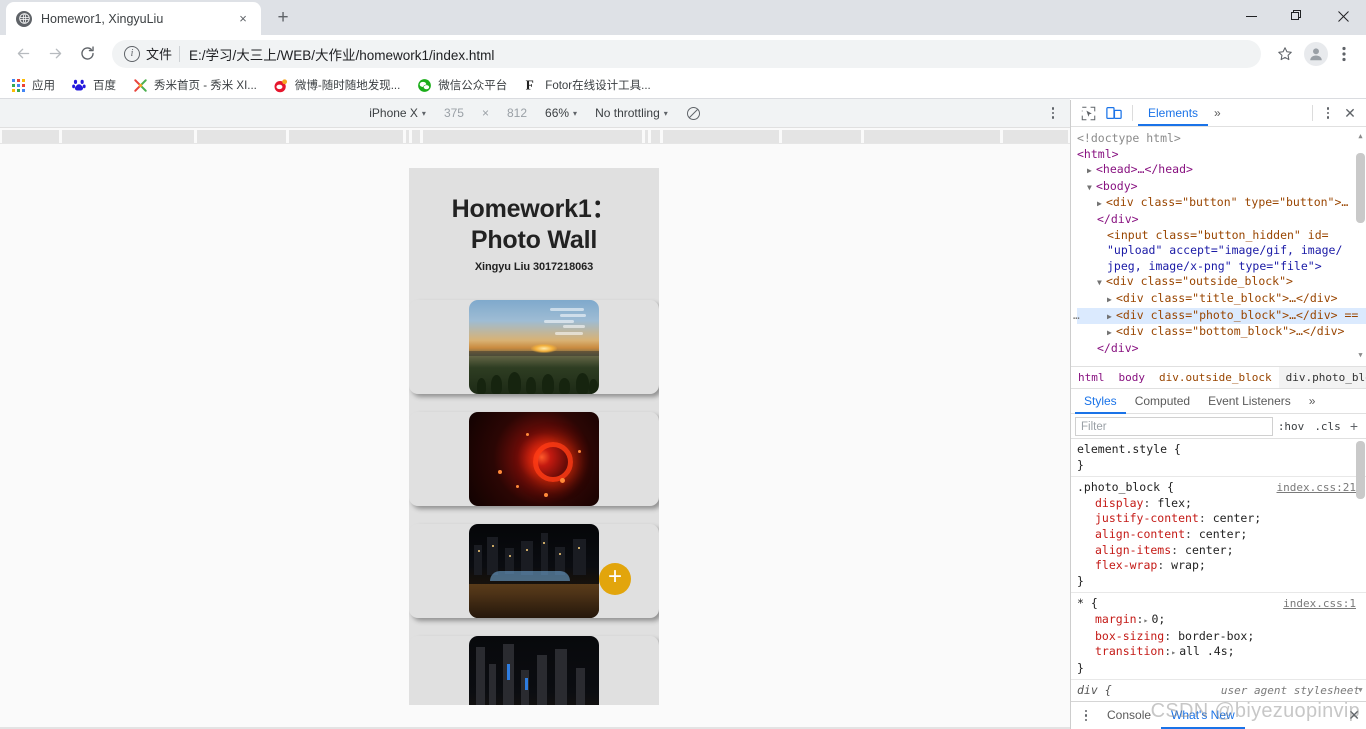  I want to click on dom-node-text: <div class="bottom_block">…</div>, so click(1230, 331).